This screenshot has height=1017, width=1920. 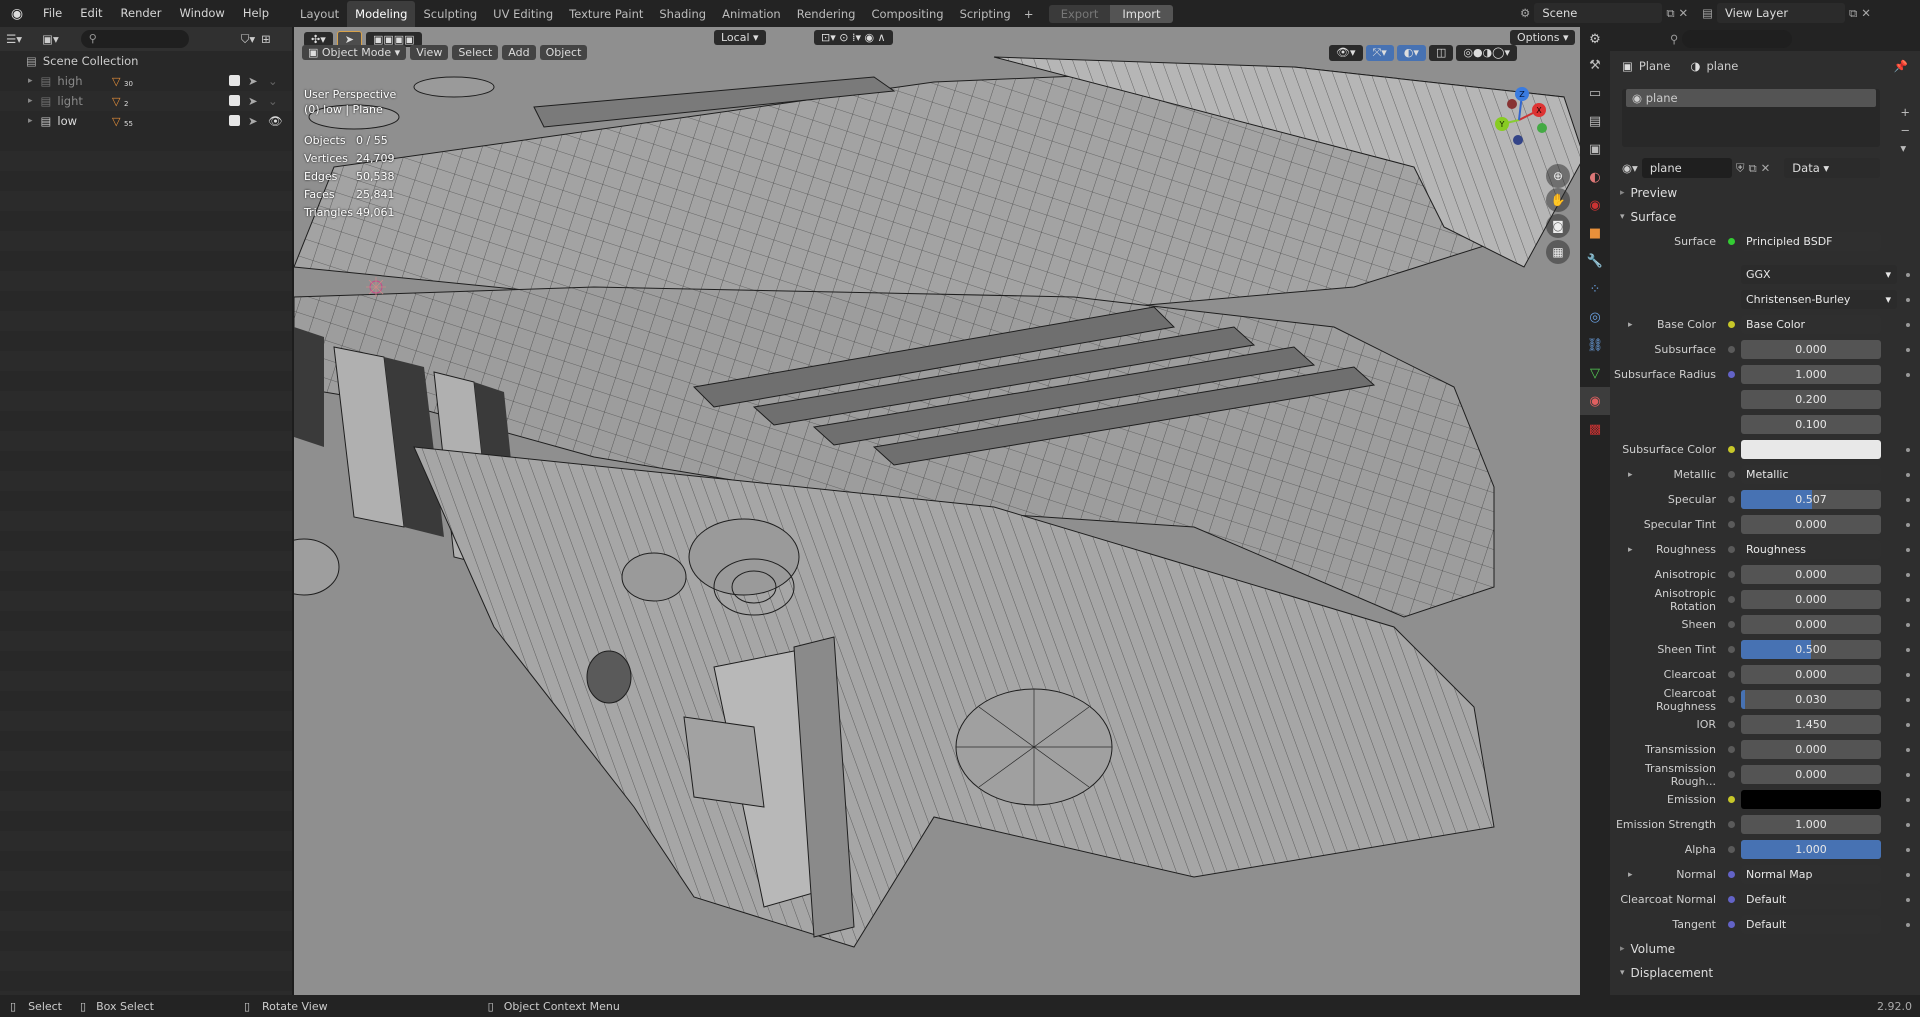 I want to click on copy-layer-icon: ⧉, so click(x=1853, y=13).